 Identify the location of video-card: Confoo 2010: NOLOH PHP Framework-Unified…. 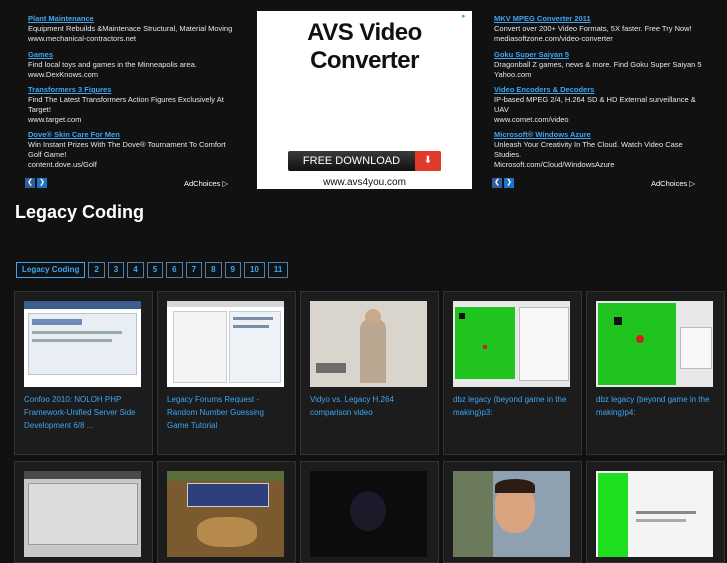
(83, 373).